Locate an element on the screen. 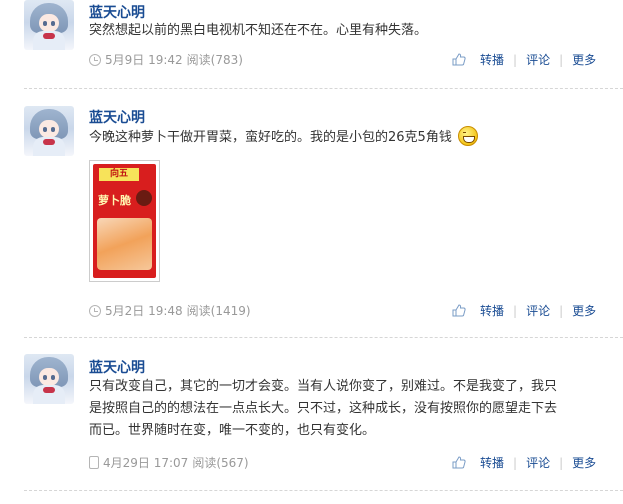 The height and width of the screenshot is (504, 623). post-text-line: 而已。世界随时在变，唯一不变的，也只有变化。 is located at coordinates (232, 430).